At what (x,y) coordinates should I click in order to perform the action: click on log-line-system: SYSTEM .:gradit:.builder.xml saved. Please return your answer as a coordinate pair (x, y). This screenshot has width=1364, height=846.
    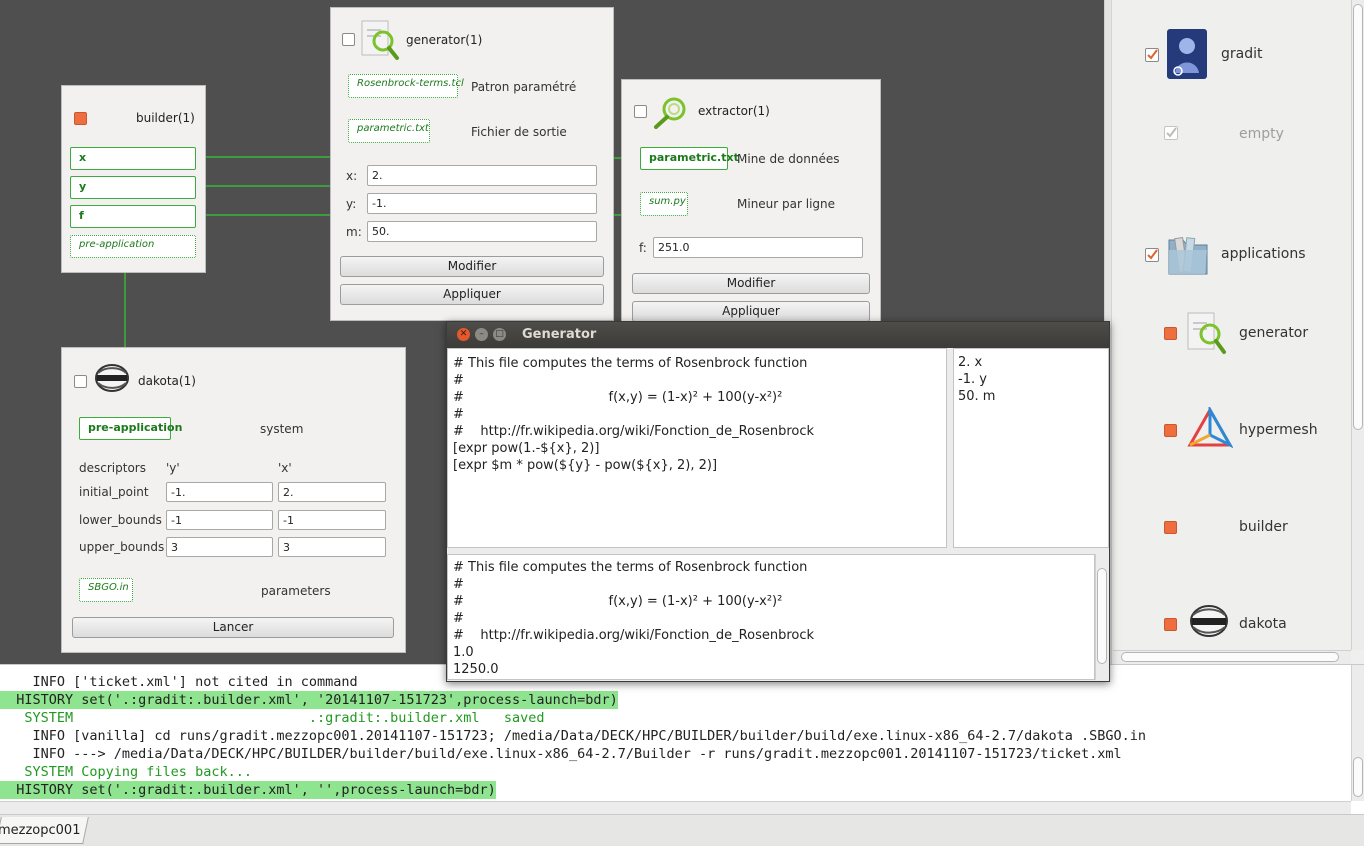
    Looking at the image, I should click on (272, 718).